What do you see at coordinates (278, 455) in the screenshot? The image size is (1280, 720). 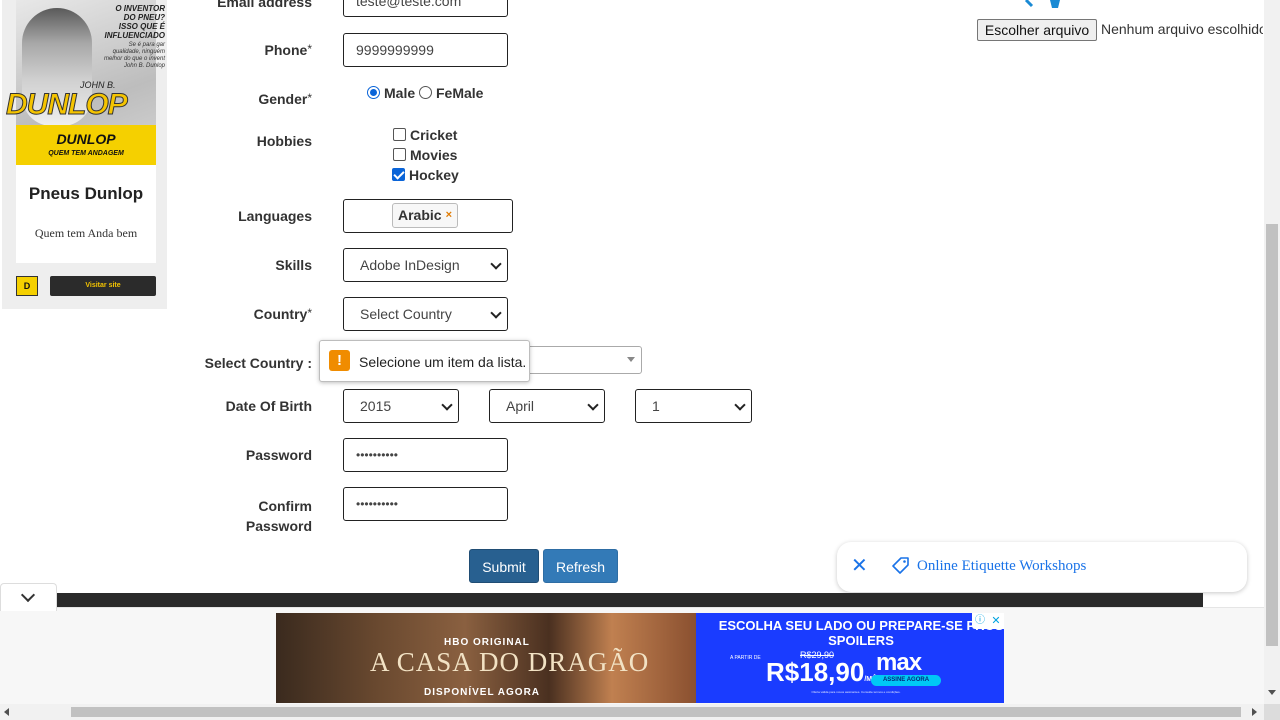 I see `password-label: Password` at bounding box center [278, 455].